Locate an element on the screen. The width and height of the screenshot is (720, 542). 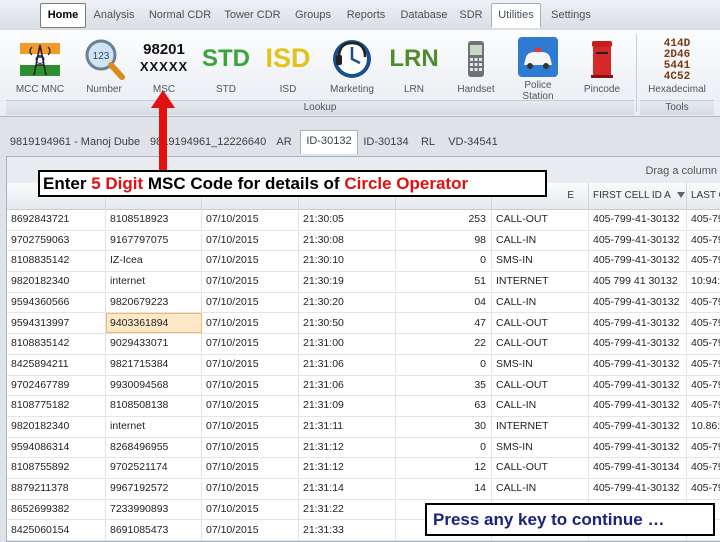
table-cell: 10.86:1 is located at coordinates (703, 426).